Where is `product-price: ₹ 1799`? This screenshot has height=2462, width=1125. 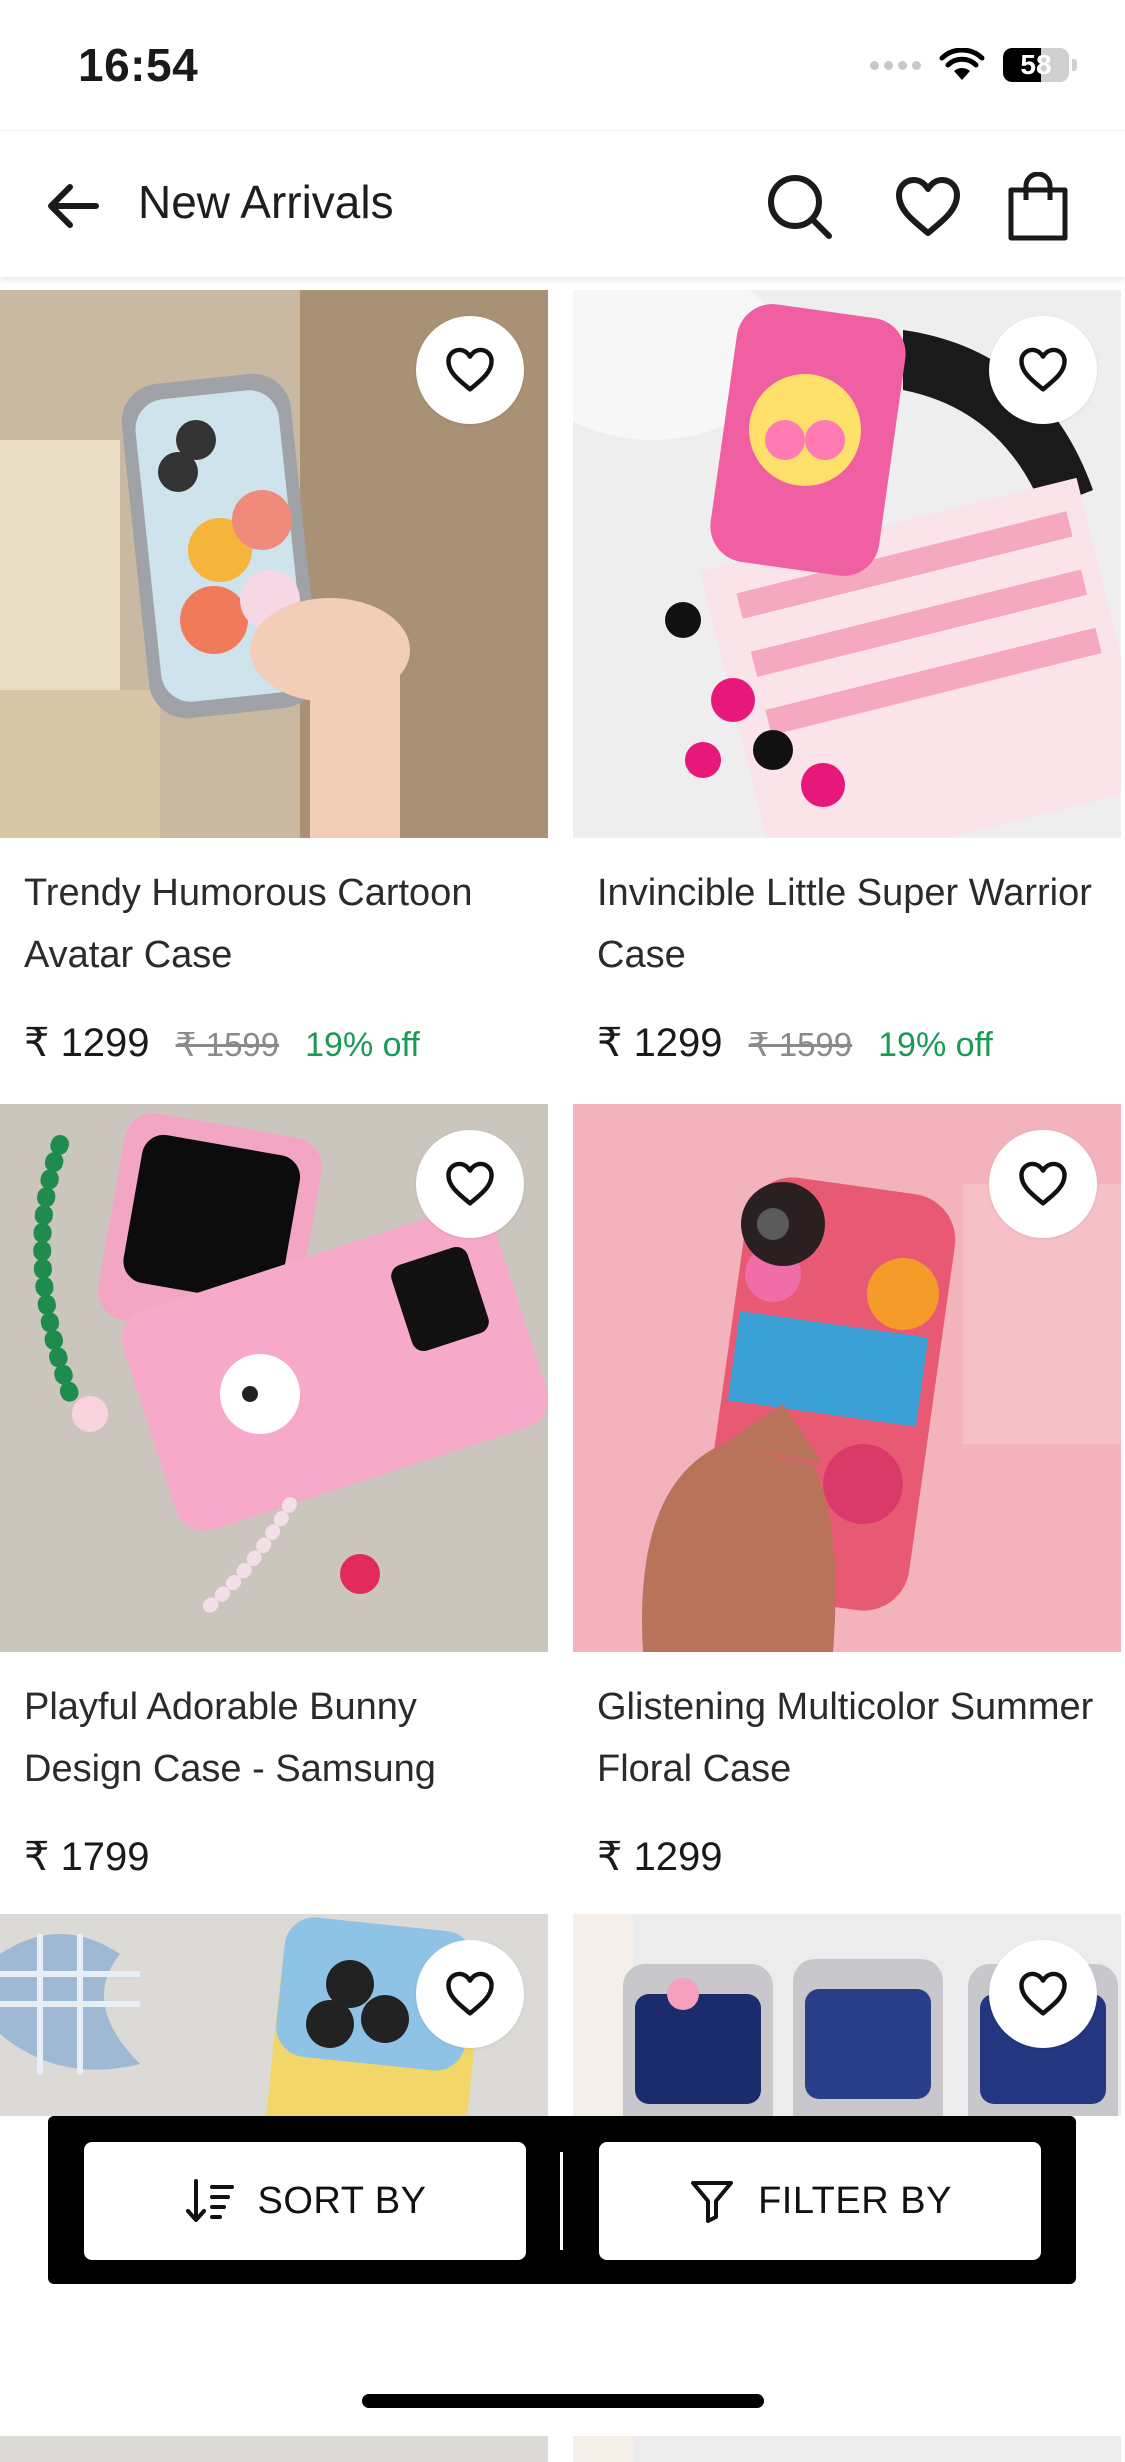
product-price: ₹ 1799 is located at coordinates (87, 1857).